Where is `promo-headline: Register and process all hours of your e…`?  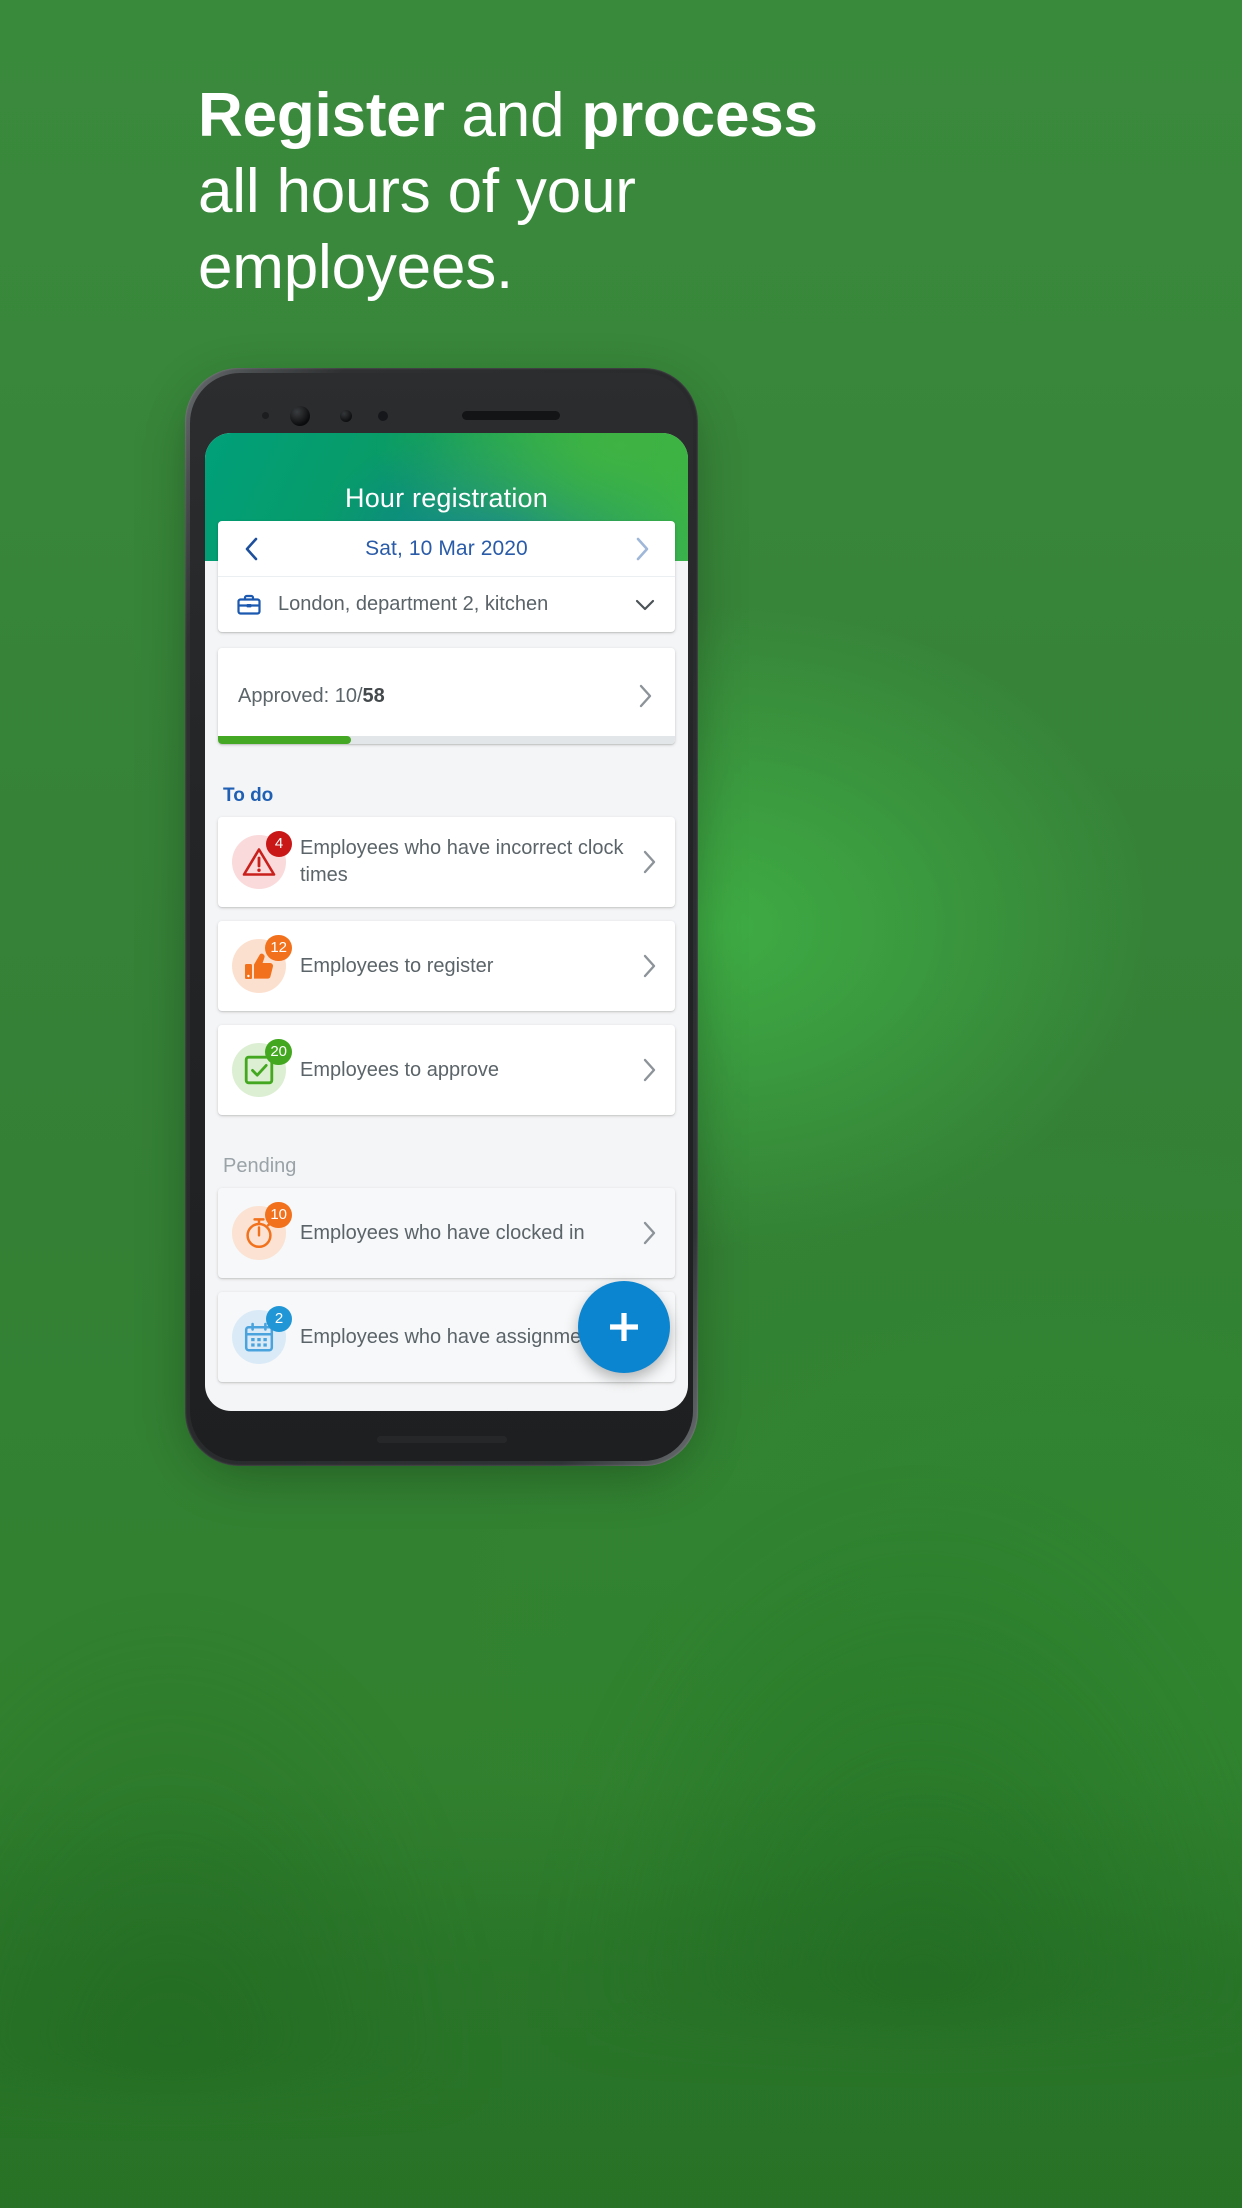 promo-headline: Register and process all hours of your e… is located at coordinates (628, 192).